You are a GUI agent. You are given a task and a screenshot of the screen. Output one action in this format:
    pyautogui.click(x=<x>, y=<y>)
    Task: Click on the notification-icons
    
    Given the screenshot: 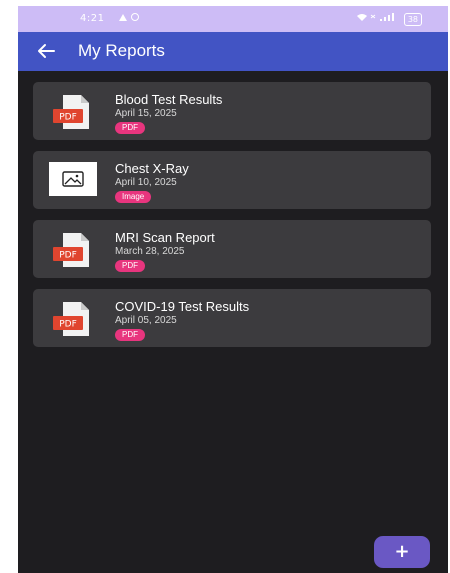 What is the action you would take?
    pyautogui.click(x=130, y=18)
    